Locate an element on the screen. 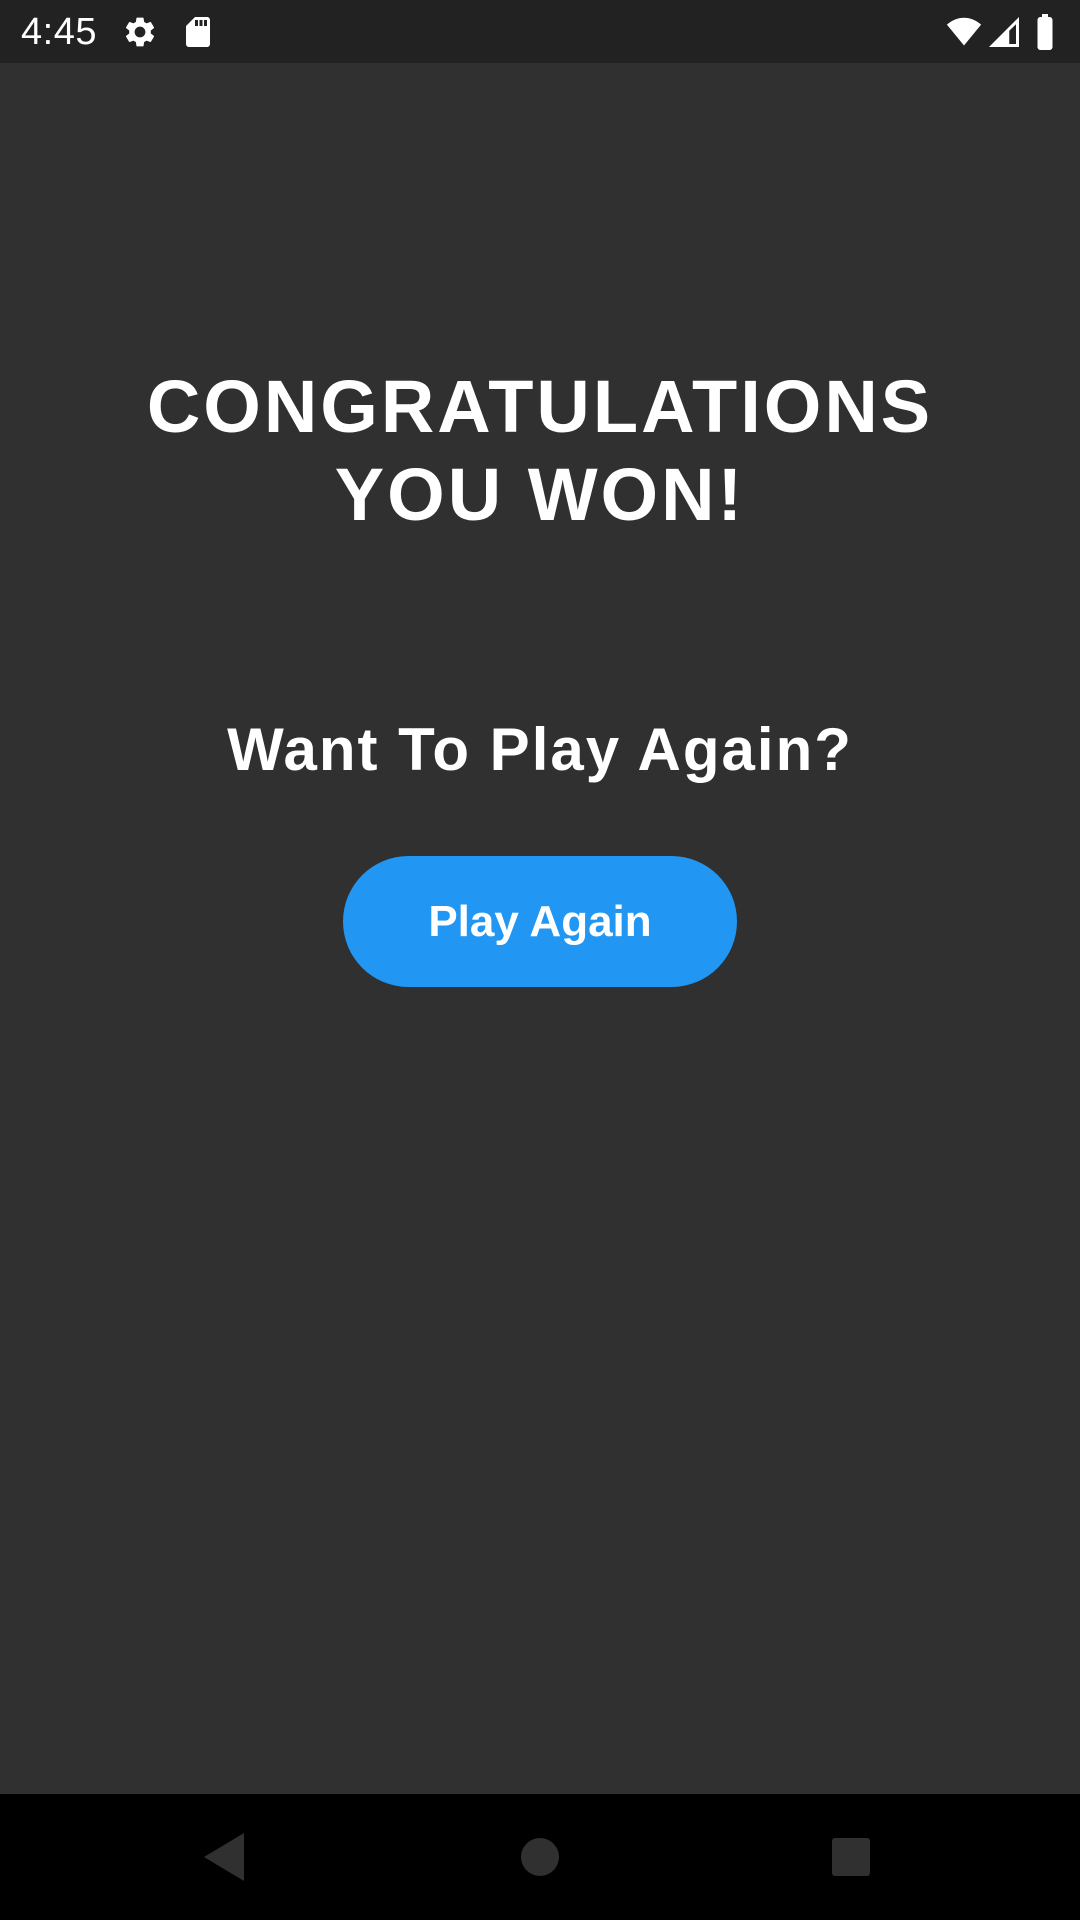 This screenshot has width=1080, height=1920. play-again-prompt: Want To Play Again? is located at coordinates (540, 749).